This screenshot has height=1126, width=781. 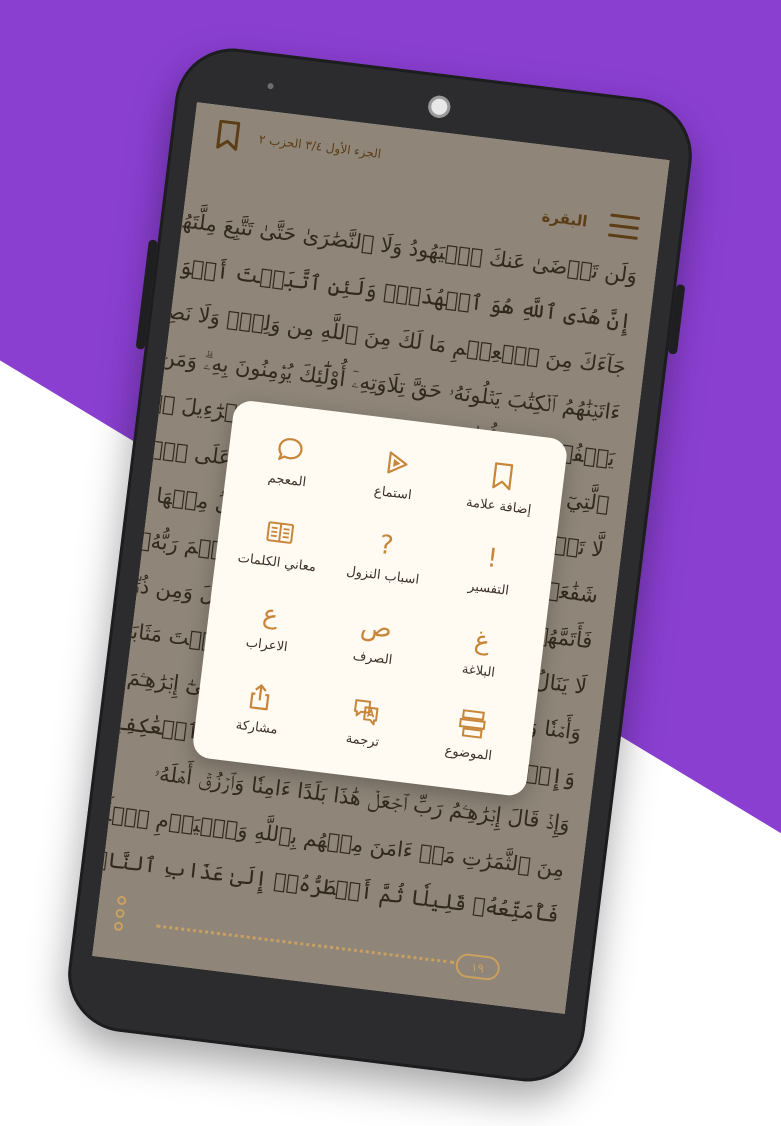 What do you see at coordinates (478, 671) in the screenshot?
I see `action-label: البلاغة` at bounding box center [478, 671].